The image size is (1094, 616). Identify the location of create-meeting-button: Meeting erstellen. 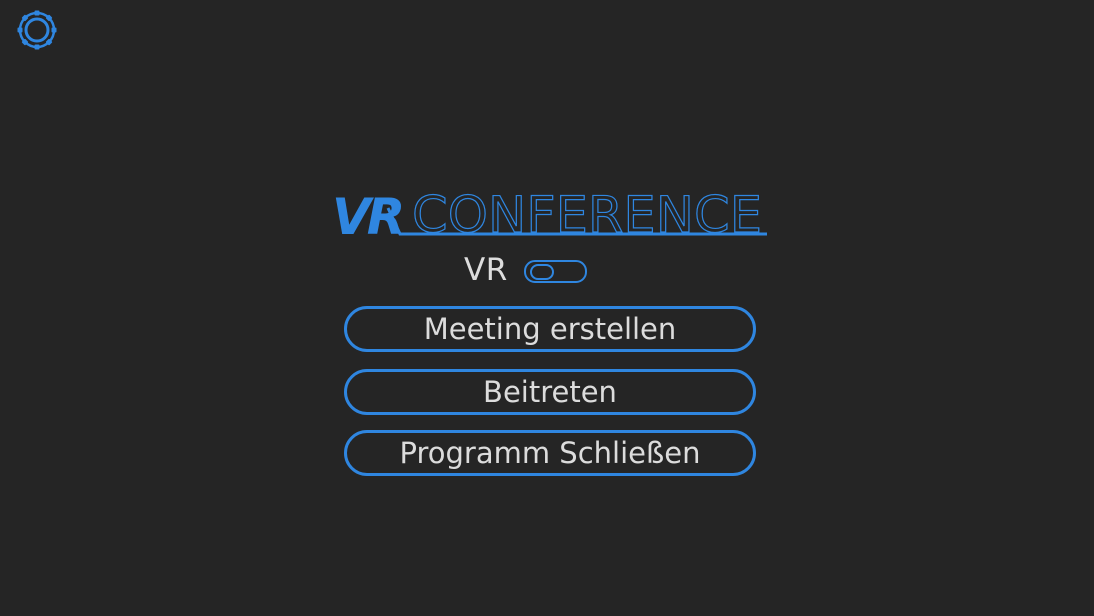
(550, 329).